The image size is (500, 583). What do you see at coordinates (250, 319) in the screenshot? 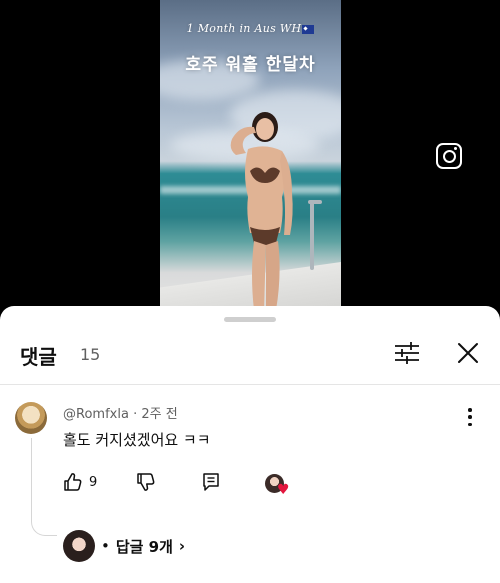
I see `drag-handle` at bounding box center [250, 319].